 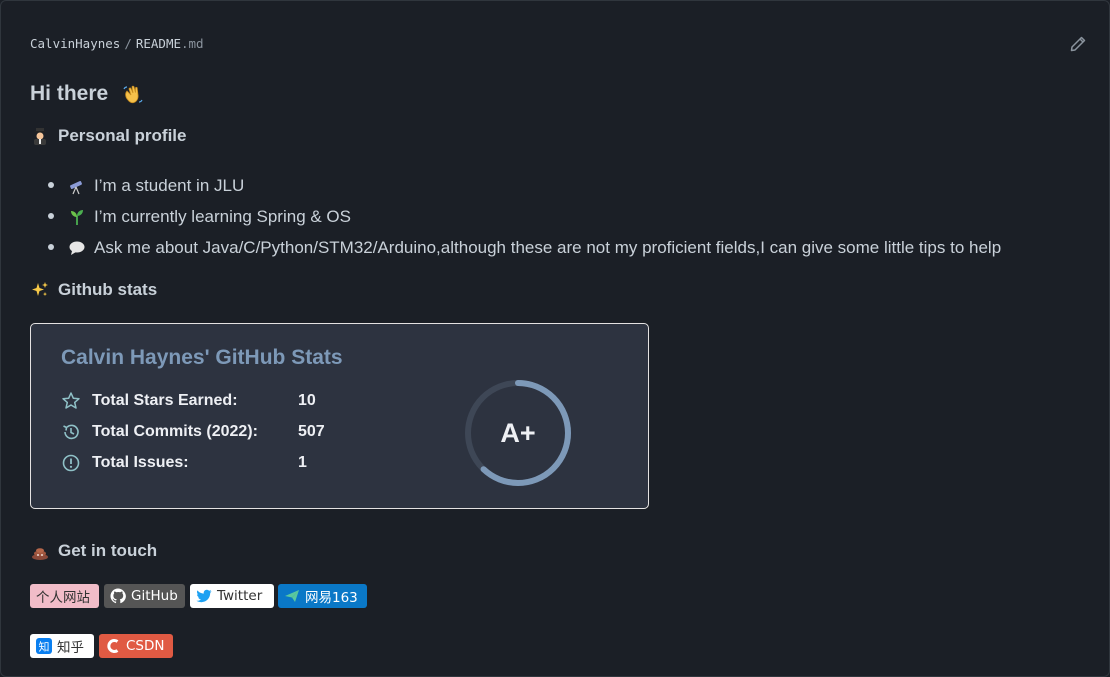 I want to click on sparkles-icon, so click(x=40, y=289).